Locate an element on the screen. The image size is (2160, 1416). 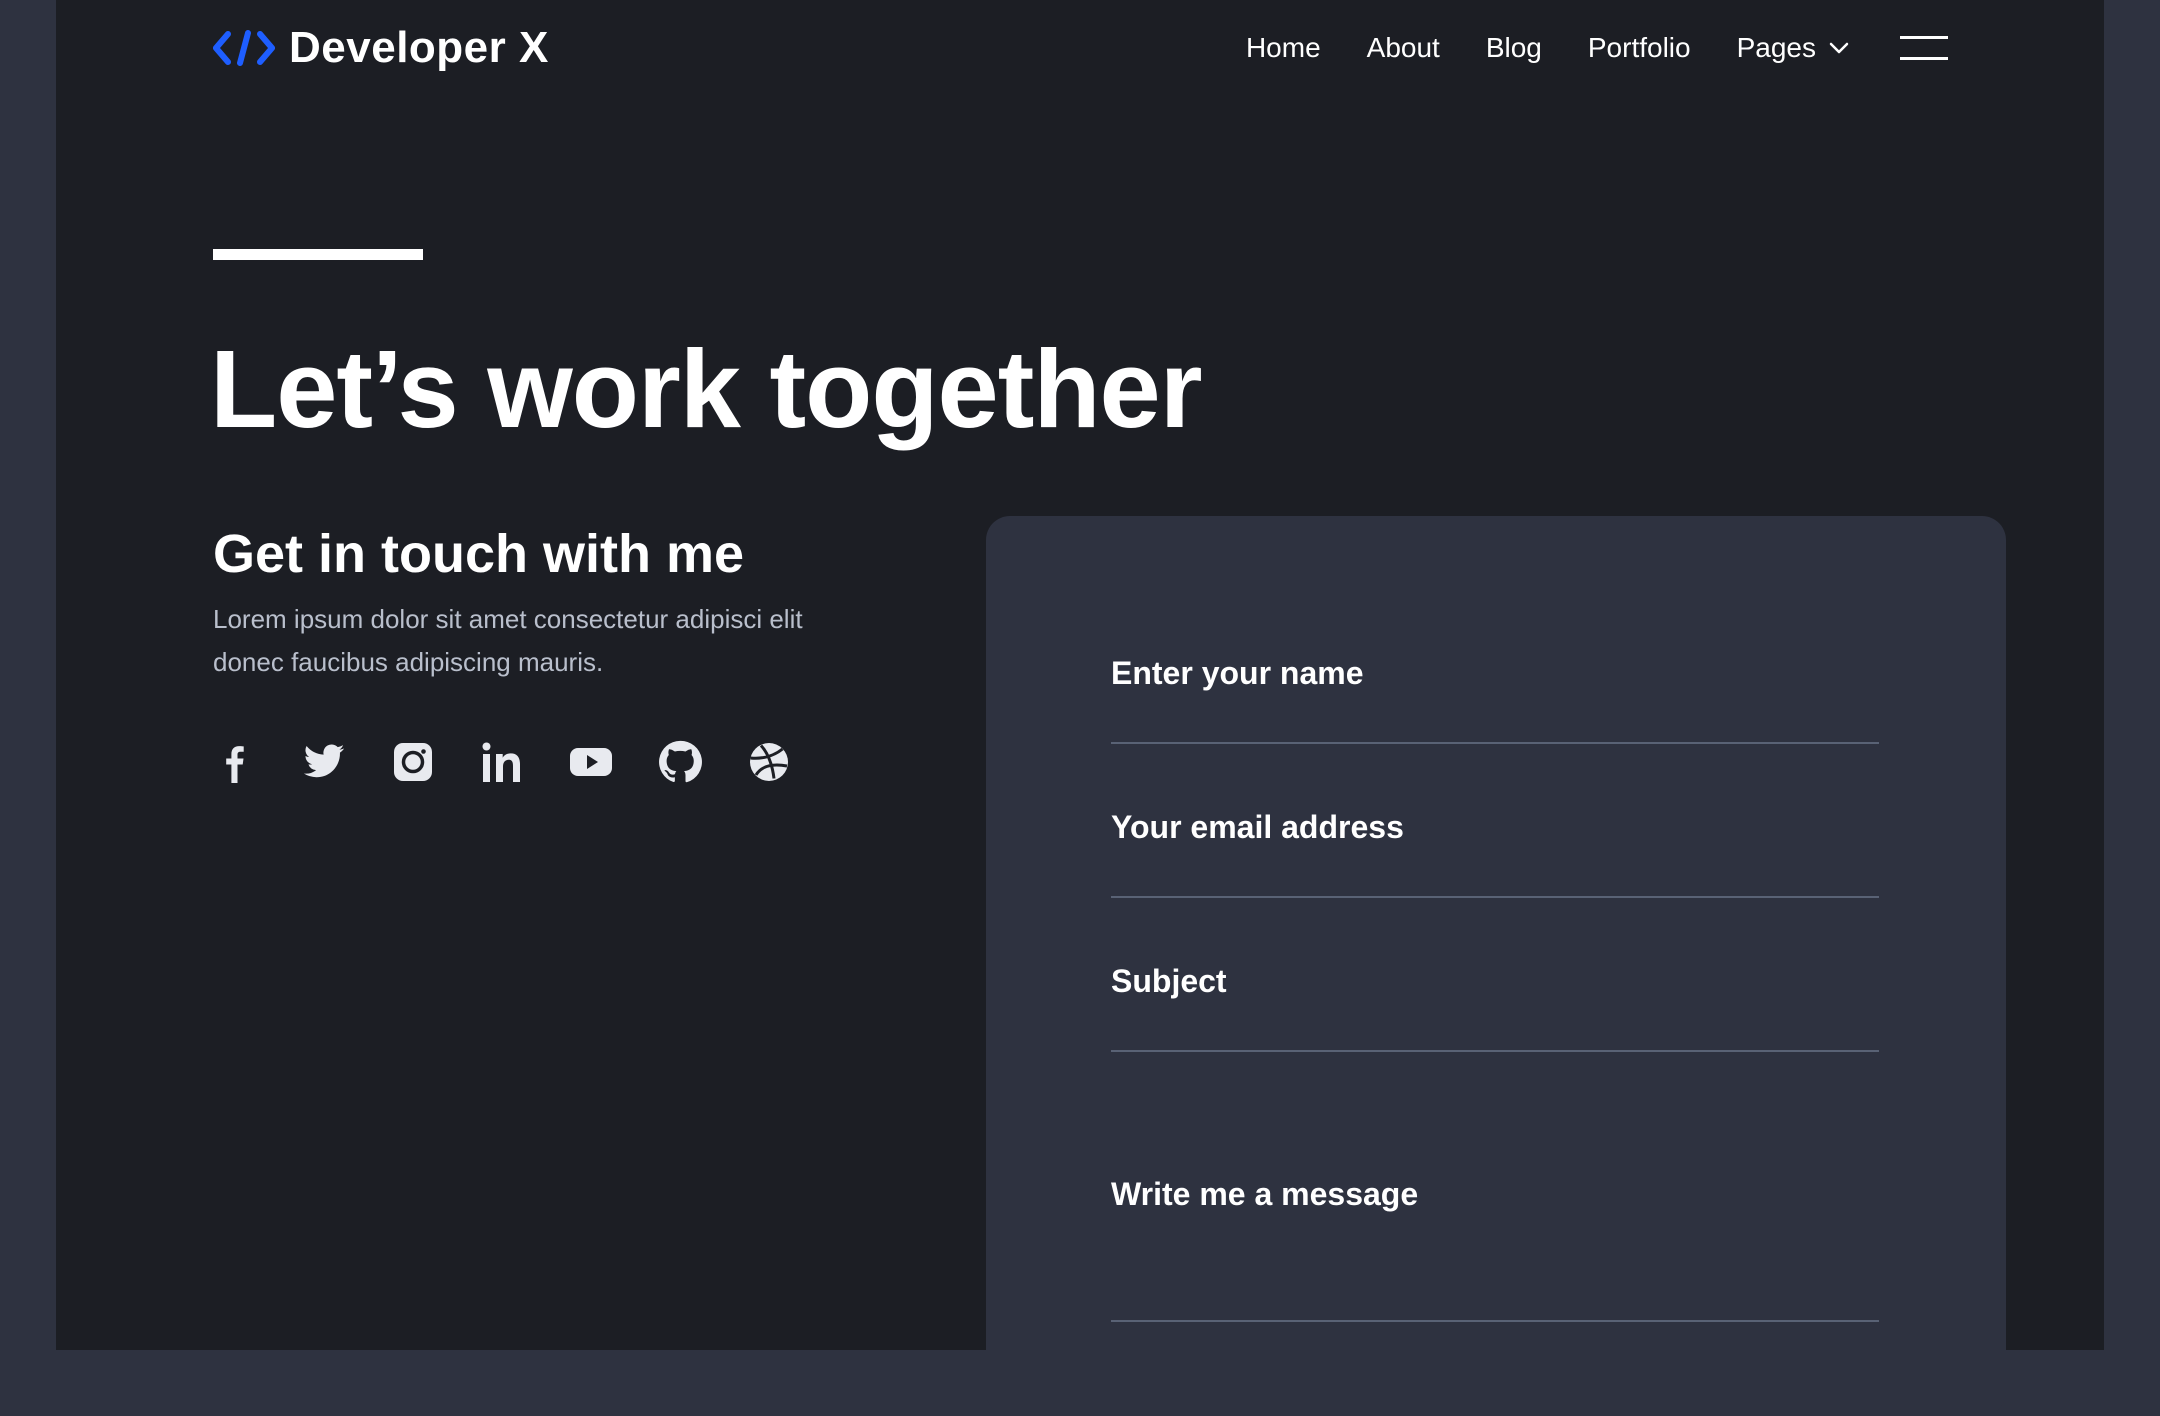
subject-input is located at coordinates (1495, 996).